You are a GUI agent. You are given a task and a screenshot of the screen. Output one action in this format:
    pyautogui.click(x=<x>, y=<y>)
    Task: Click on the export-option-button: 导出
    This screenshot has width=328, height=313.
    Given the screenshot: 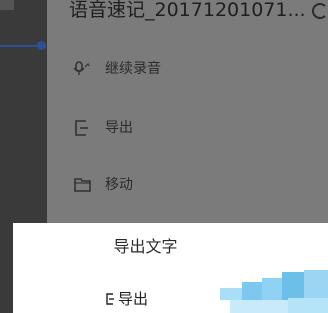 What is the action you would take?
    pyautogui.click(x=126, y=299)
    